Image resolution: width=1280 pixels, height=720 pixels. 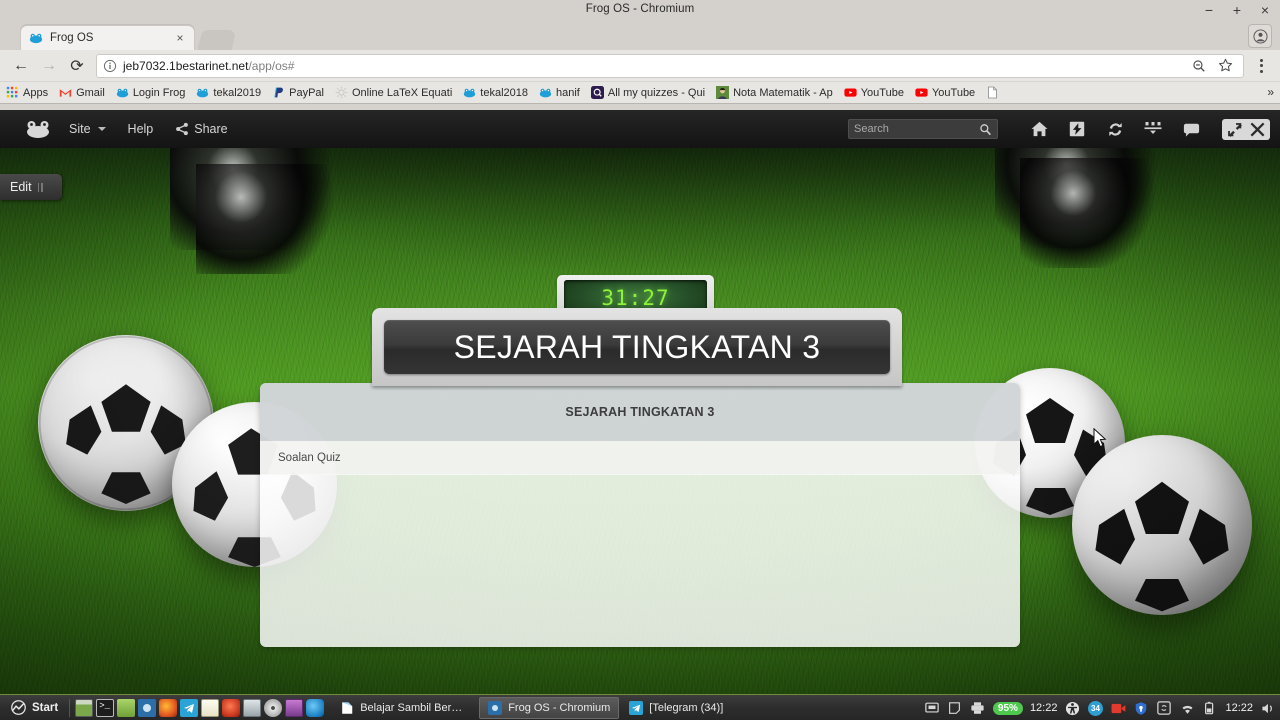 What do you see at coordinates (1072, 708) in the screenshot?
I see `accessibility-icon` at bounding box center [1072, 708].